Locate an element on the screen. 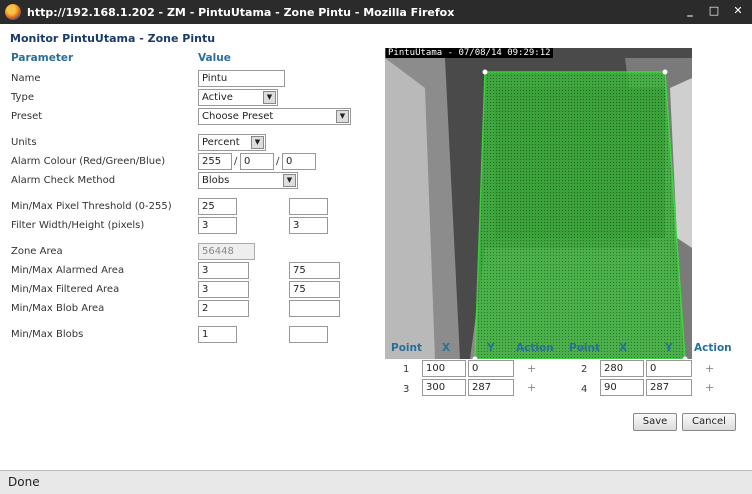 This screenshot has width=752, height=494. pixel-threshold-min-input: 25 is located at coordinates (217, 206).